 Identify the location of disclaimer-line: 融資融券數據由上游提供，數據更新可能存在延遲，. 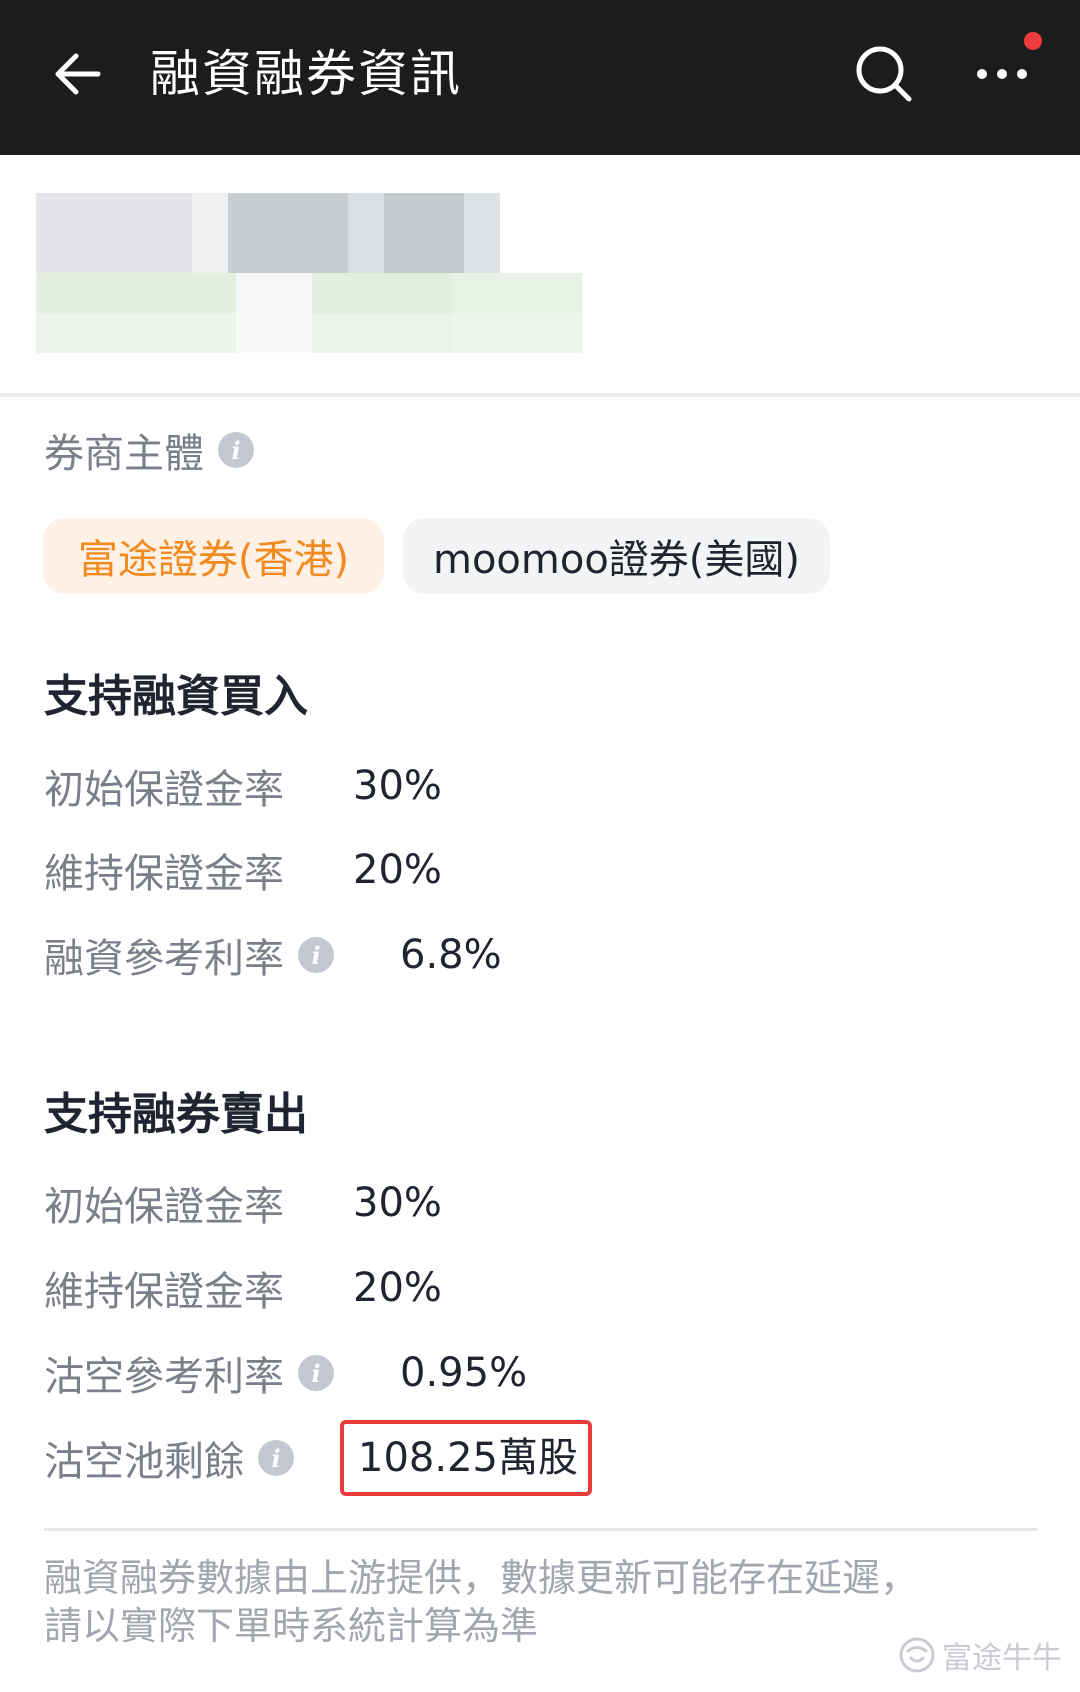
(481, 1578).